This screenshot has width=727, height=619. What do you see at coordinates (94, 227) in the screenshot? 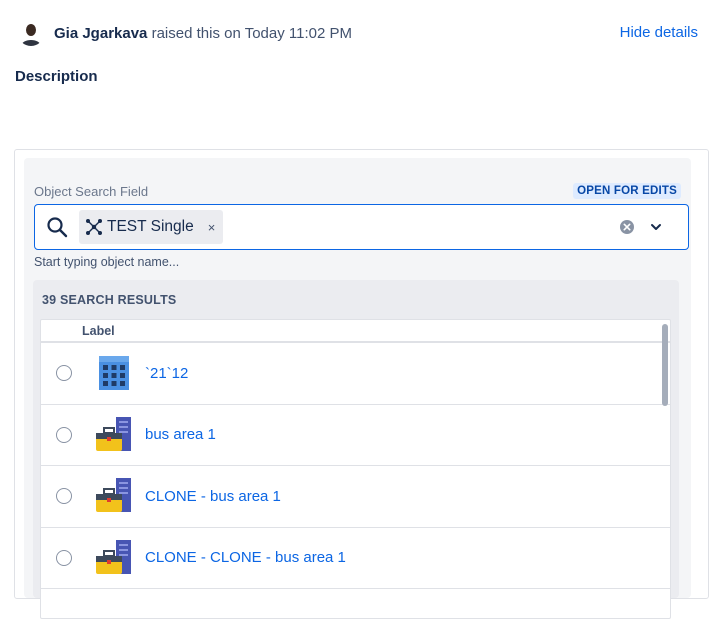
I see `object-schema-icon` at bounding box center [94, 227].